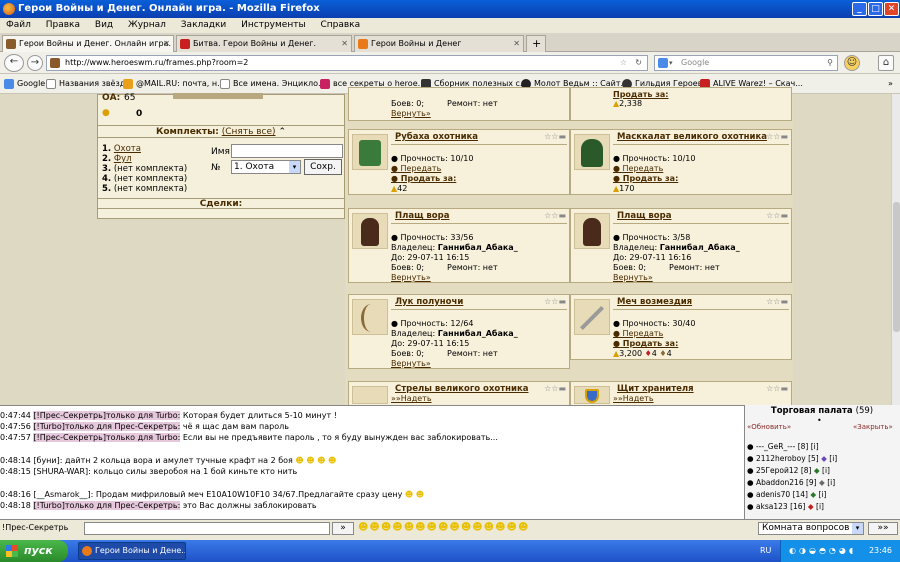 This screenshot has width=900, height=562. Describe the element at coordinates (85, 83) in the screenshot. I see `bookmark-item: Названия звёзд` at that location.